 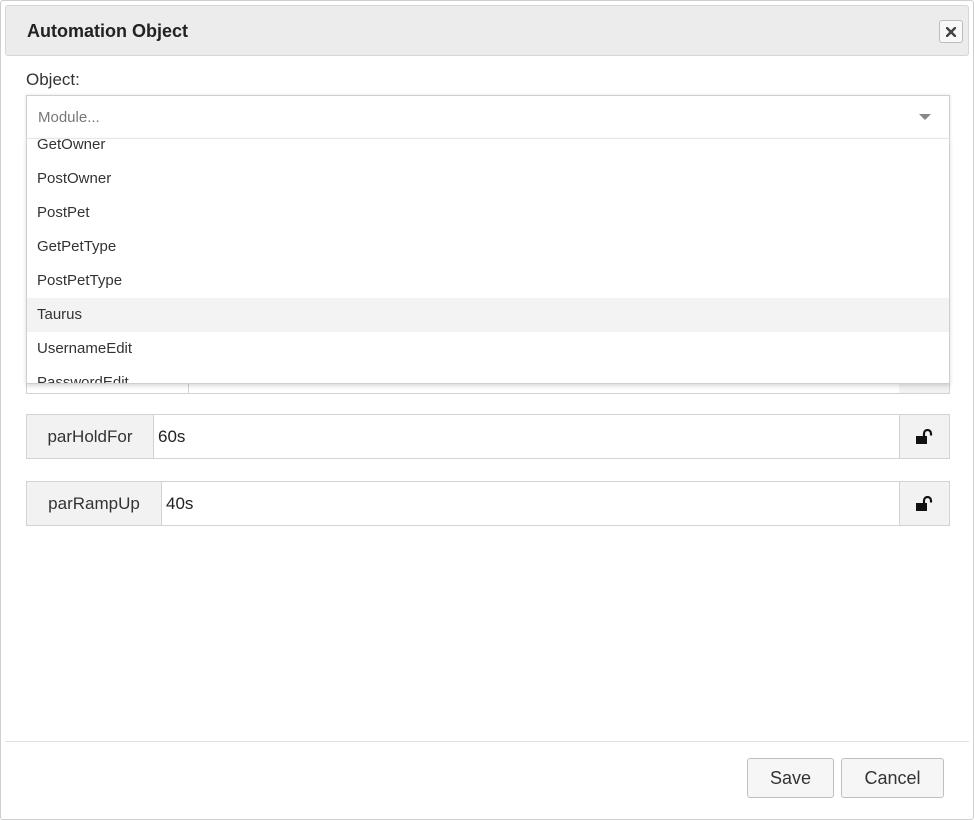 I want to click on dialog-title: Automation Object, so click(x=107, y=31).